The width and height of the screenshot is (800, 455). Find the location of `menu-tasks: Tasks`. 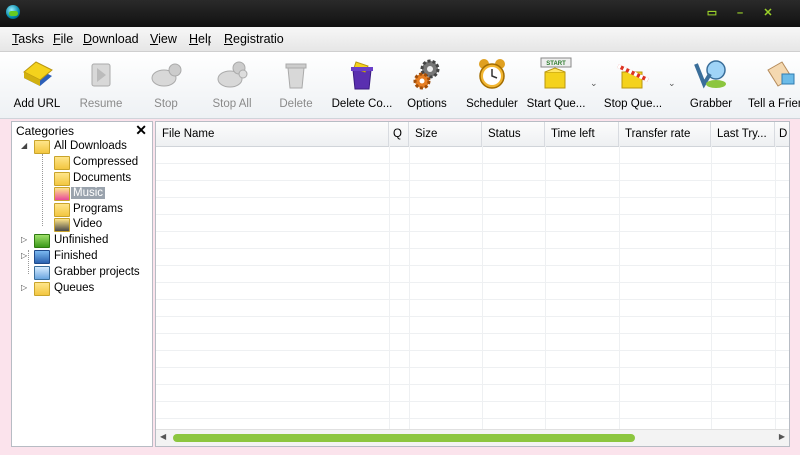

menu-tasks: Tasks is located at coordinates (28, 39).